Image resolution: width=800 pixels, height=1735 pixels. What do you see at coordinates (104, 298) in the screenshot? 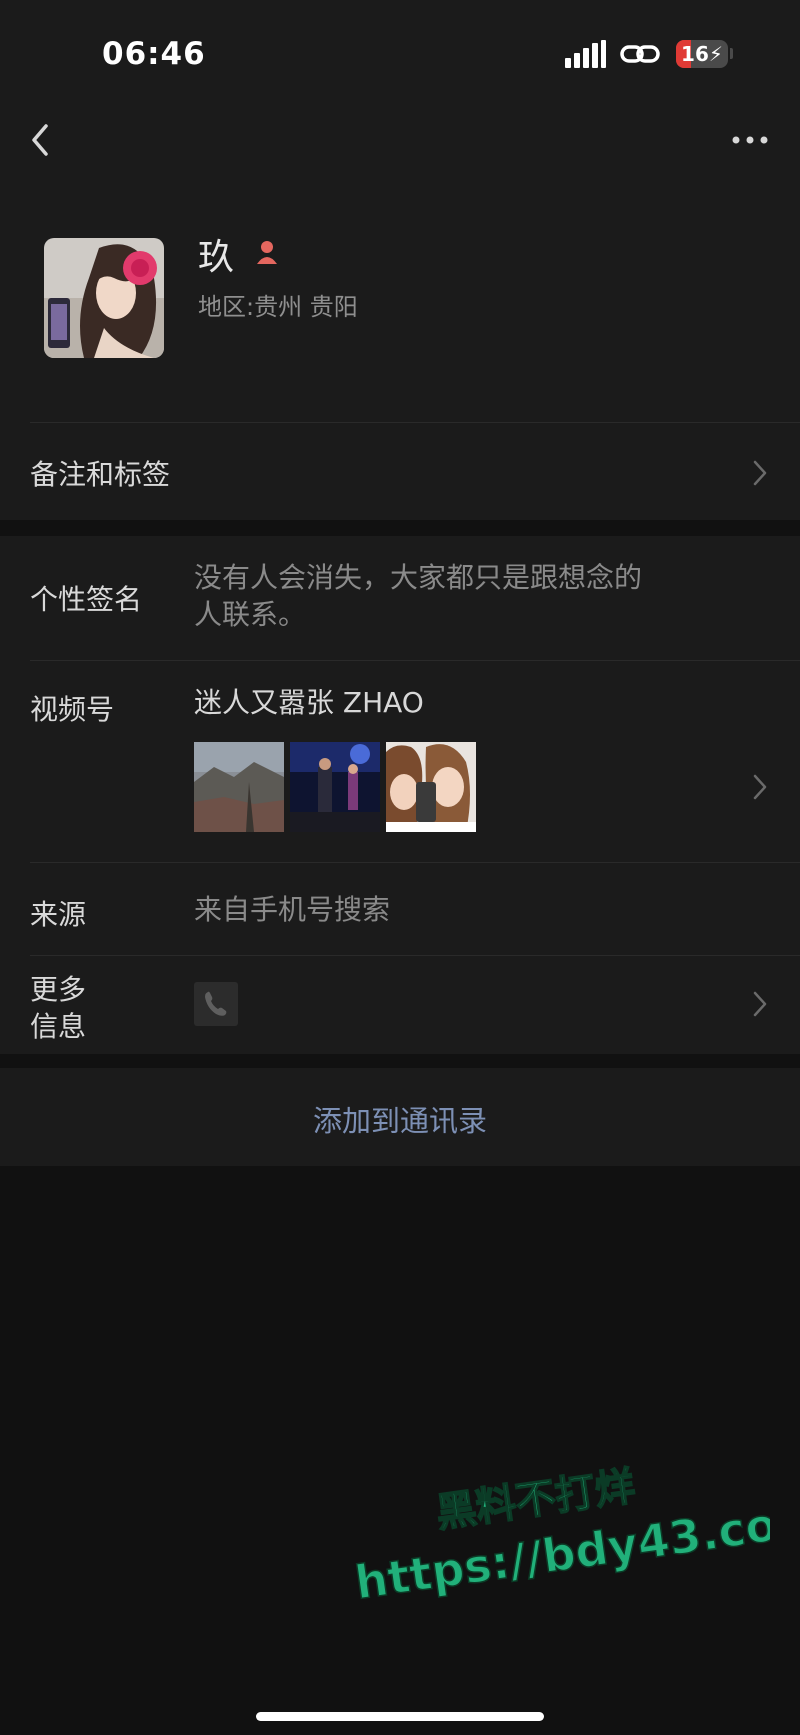
I see `avatar` at bounding box center [104, 298].